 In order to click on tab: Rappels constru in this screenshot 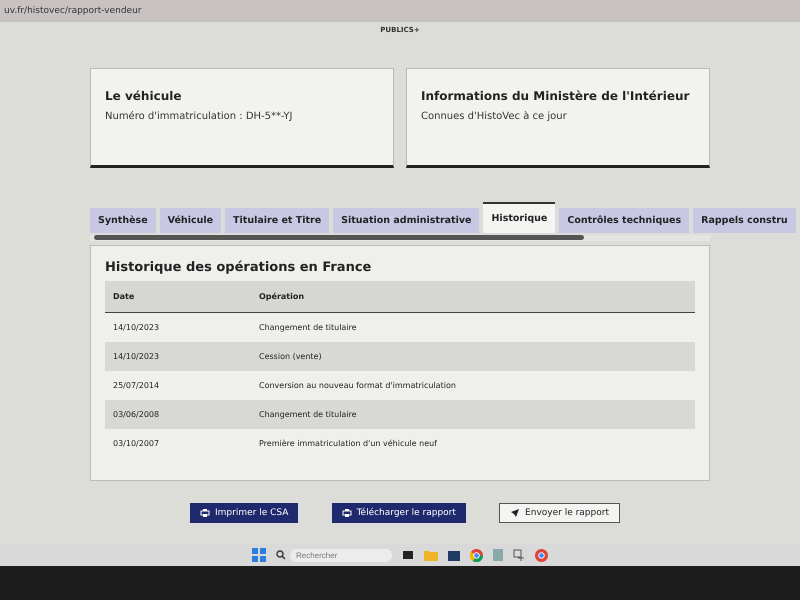, I will do `click(744, 220)`.